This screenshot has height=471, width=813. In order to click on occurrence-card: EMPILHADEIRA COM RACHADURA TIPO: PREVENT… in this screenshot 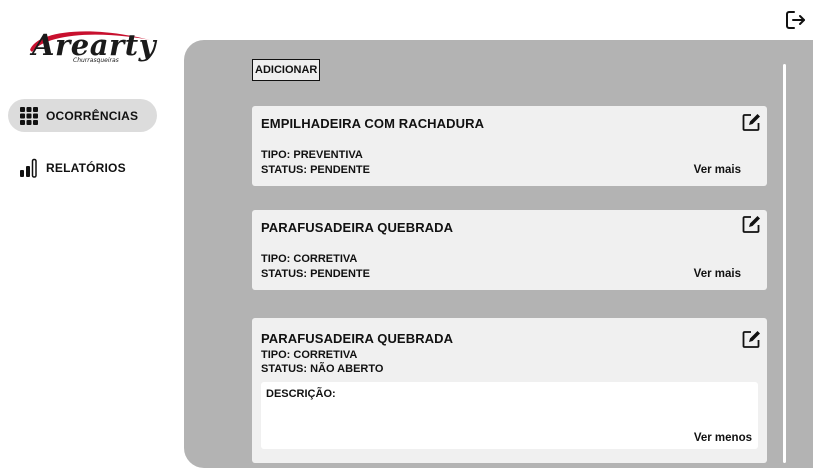, I will do `click(509, 146)`.